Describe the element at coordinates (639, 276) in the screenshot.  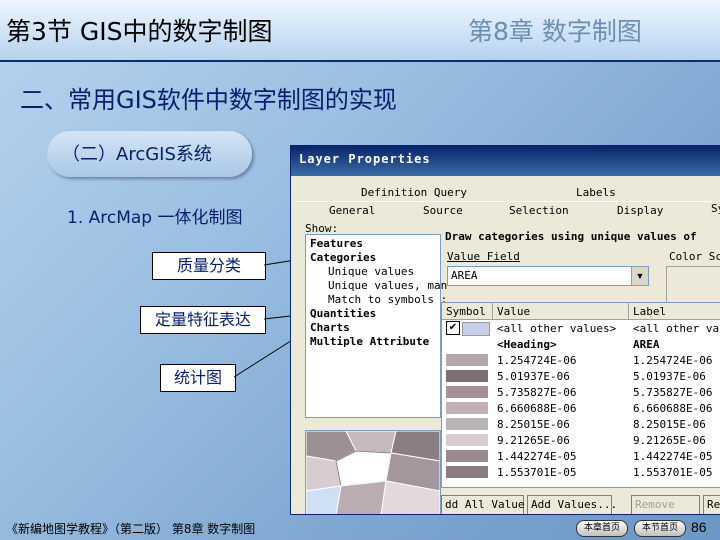
I see `chevron-down-icon: ▼` at that location.